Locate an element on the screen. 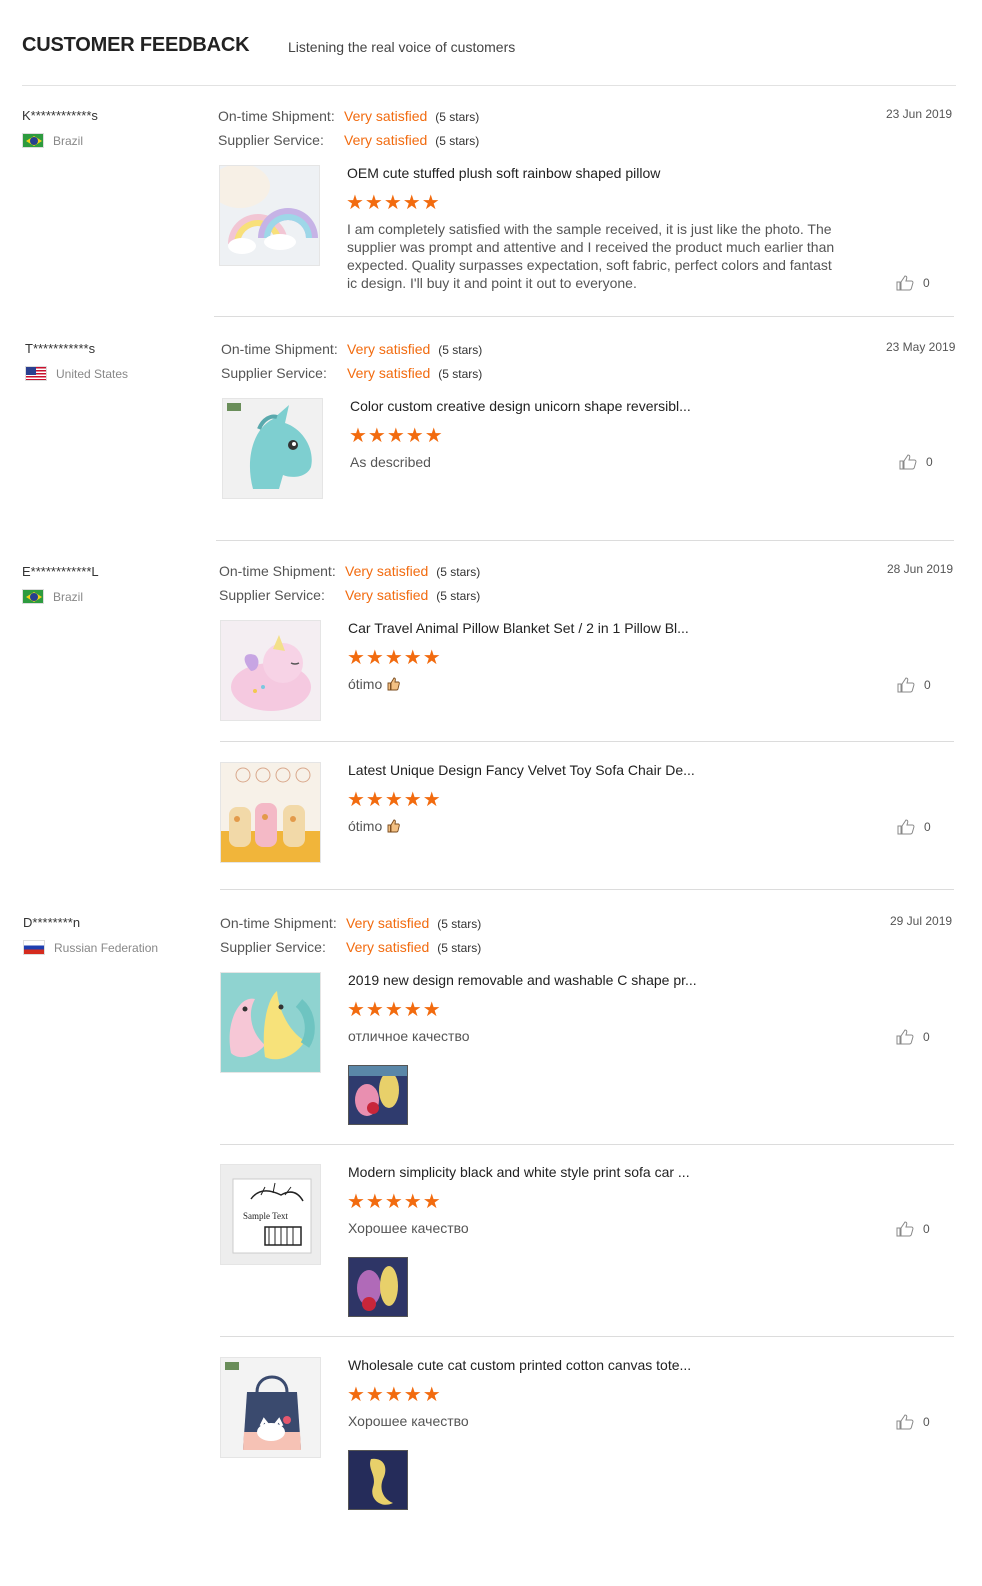  reviewer-info: E************L Brazil is located at coordinates (117, 584).